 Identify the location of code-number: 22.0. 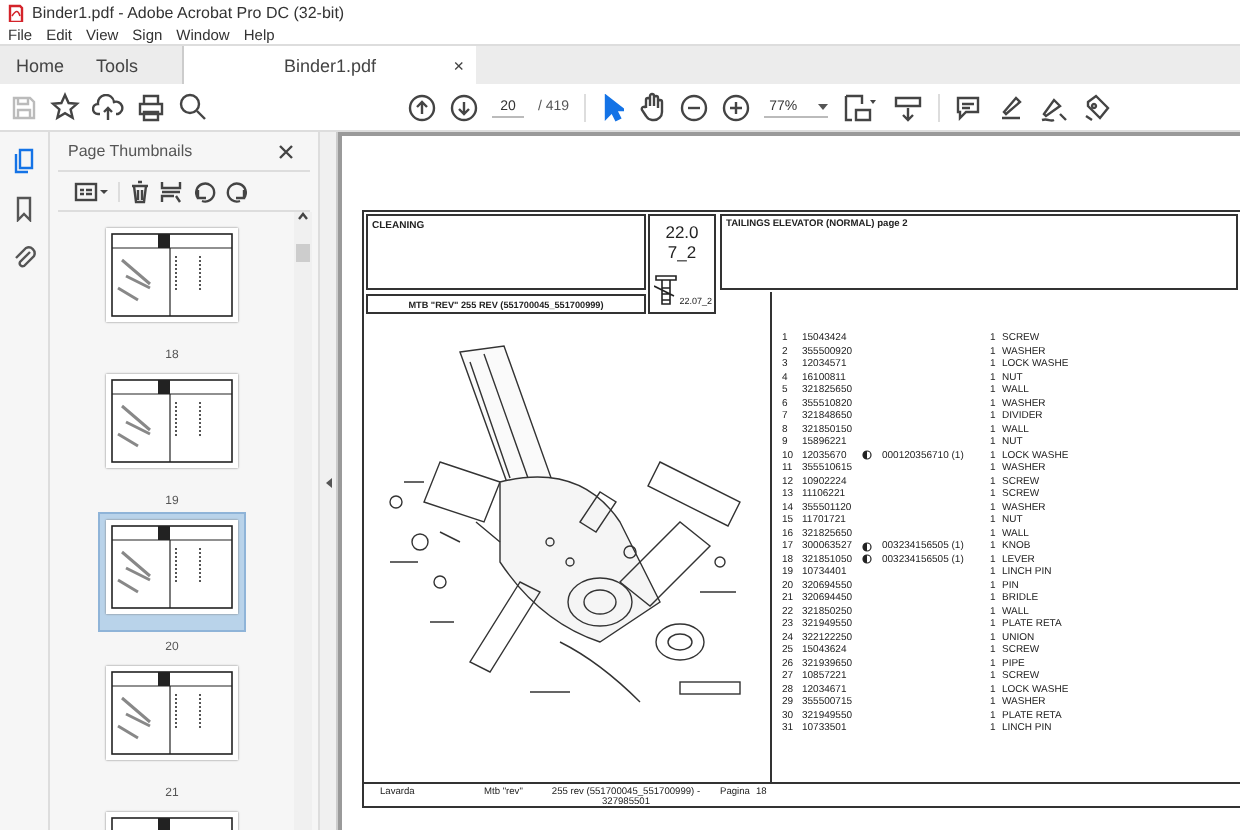
(682, 232).